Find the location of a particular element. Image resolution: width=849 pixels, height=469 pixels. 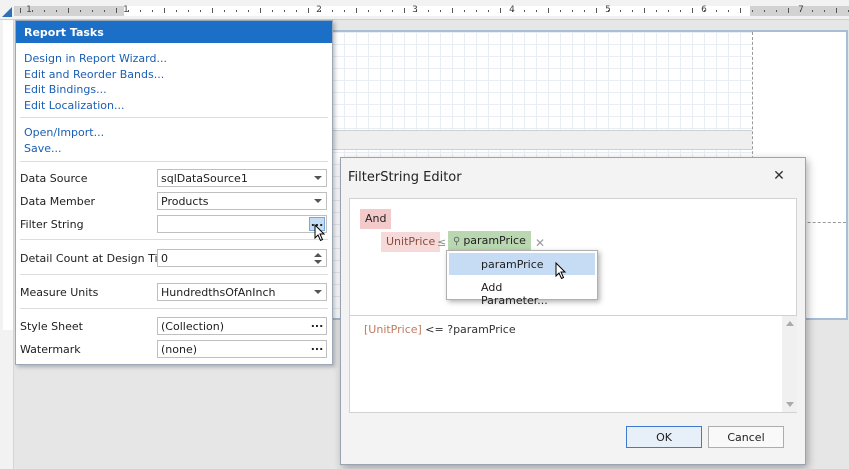

close-icon: ✕ is located at coordinates (779, 176).